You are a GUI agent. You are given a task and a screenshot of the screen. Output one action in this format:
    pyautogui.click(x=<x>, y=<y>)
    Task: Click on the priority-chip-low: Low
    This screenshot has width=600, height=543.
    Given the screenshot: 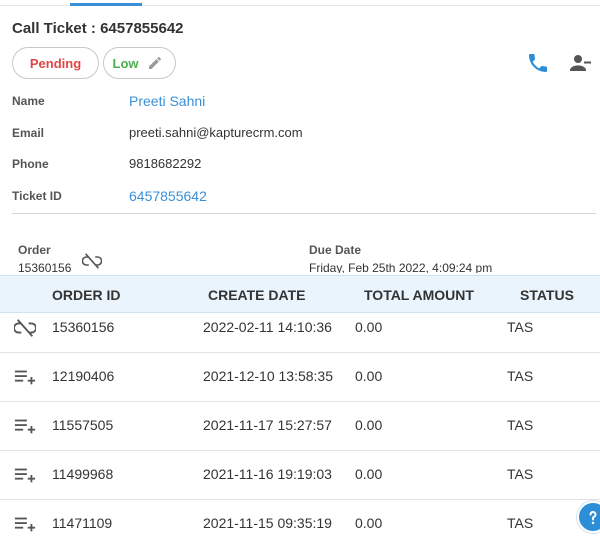 What is the action you would take?
    pyautogui.click(x=139, y=63)
    